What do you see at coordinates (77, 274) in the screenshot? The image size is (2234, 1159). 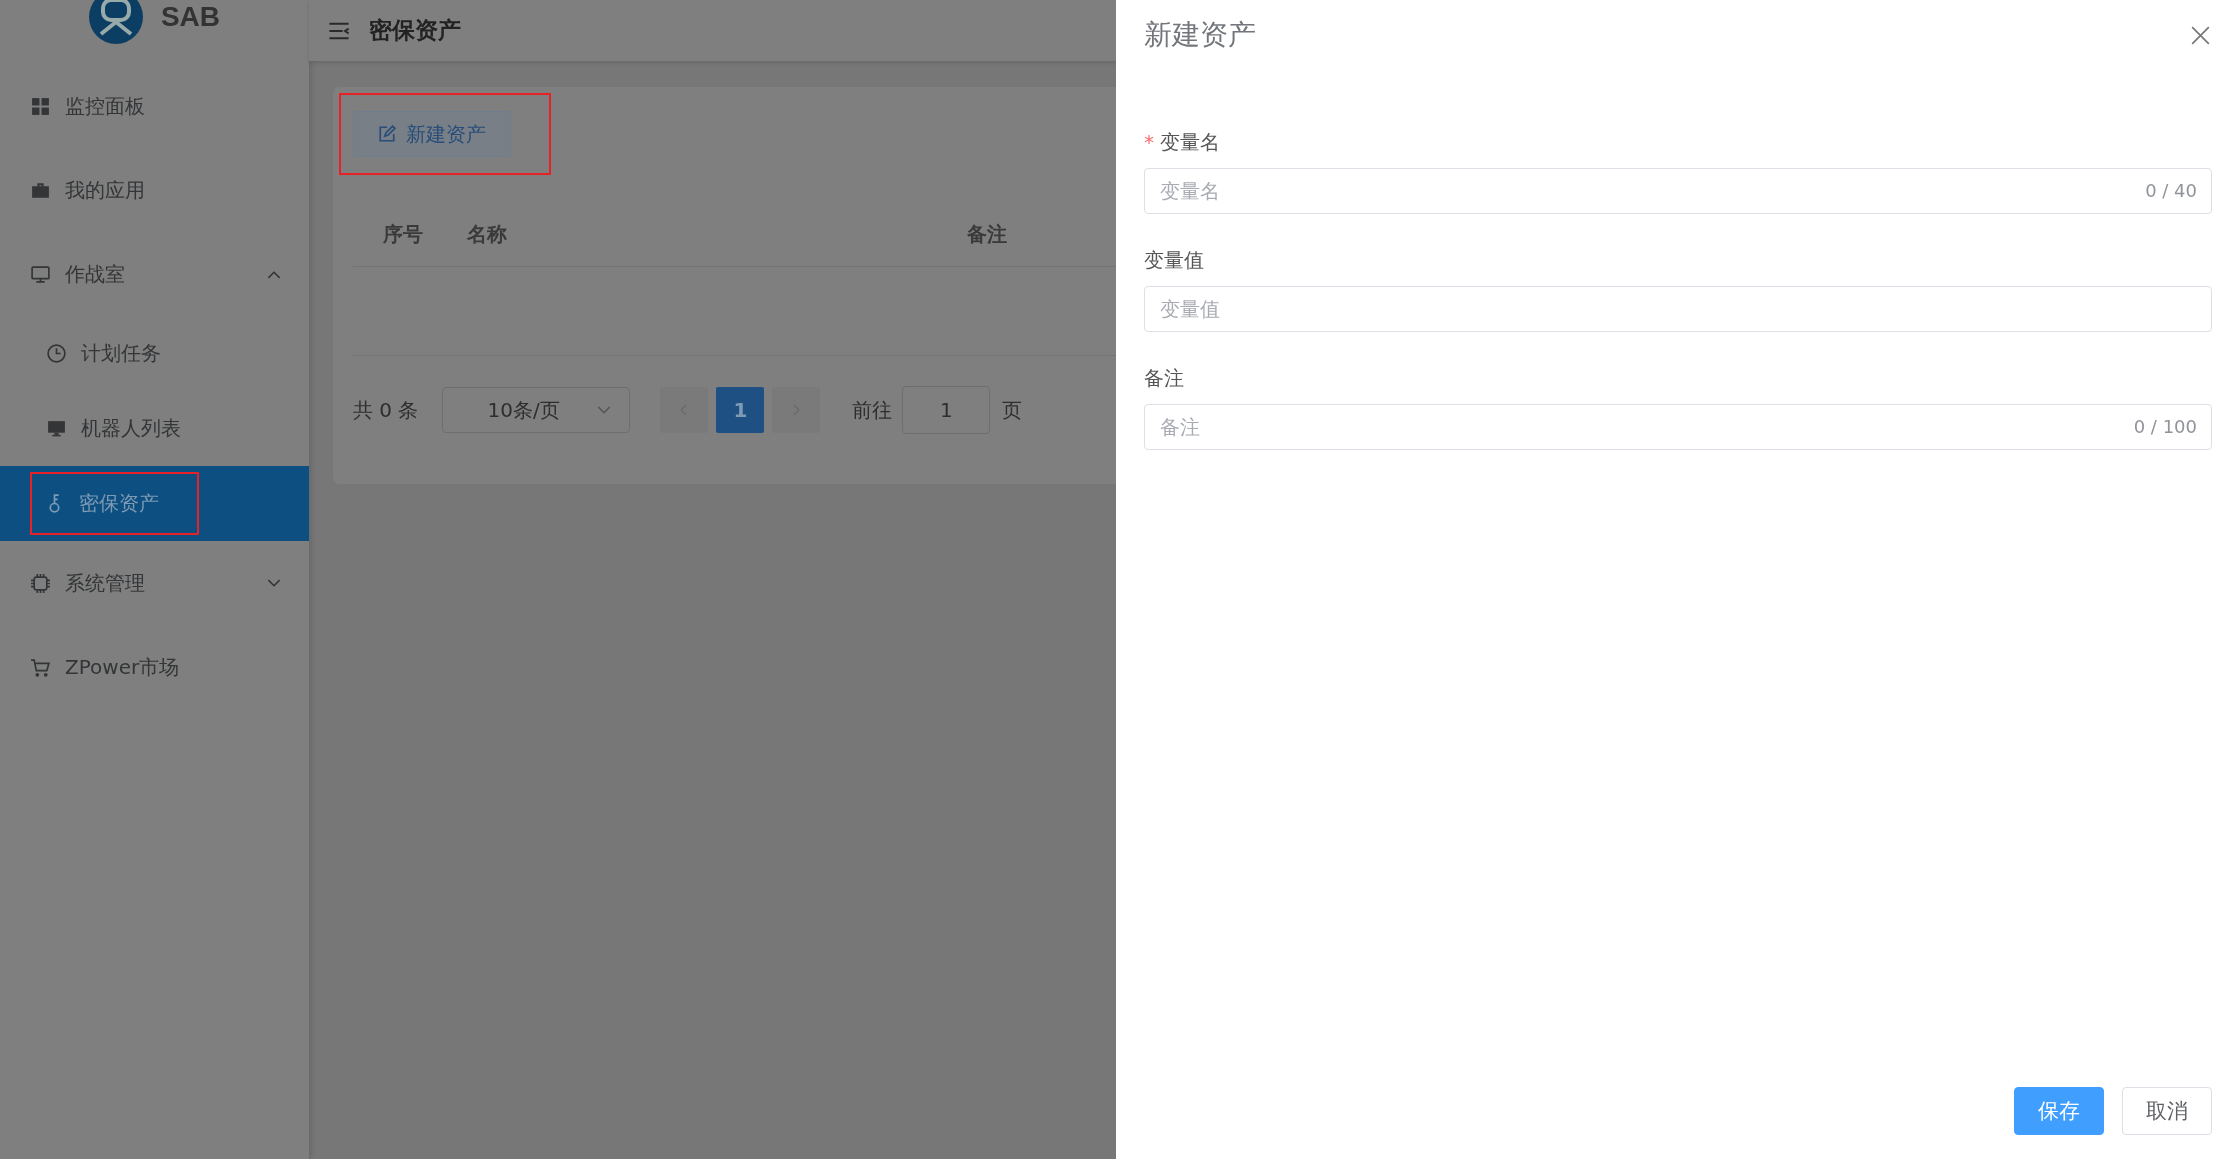 I see `nav-item: 作战室` at bounding box center [77, 274].